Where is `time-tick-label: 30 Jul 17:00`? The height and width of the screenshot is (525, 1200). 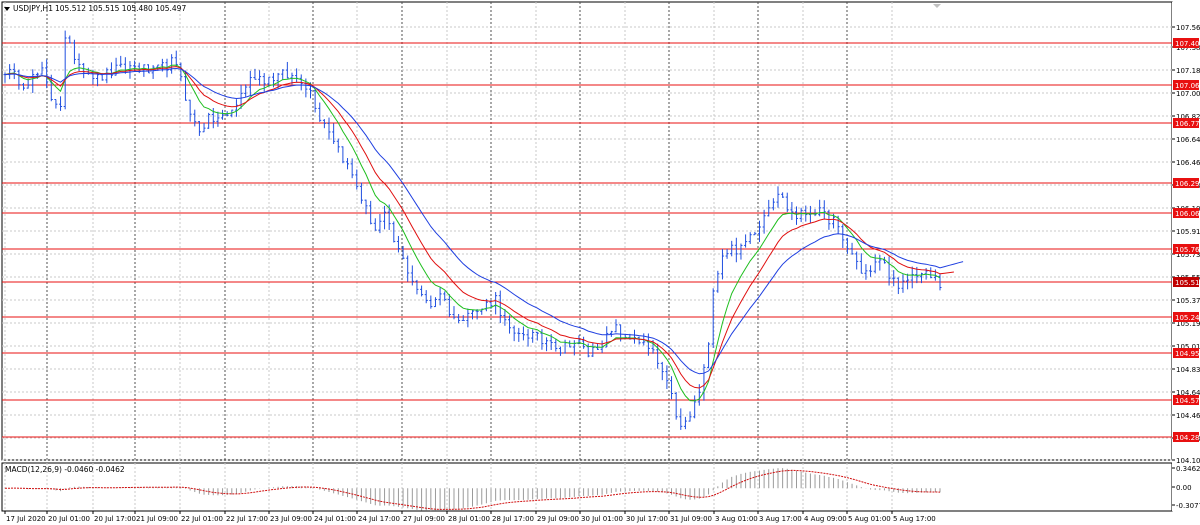 time-tick-label: 30 Jul 17:00 is located at coordinates (647, 519).